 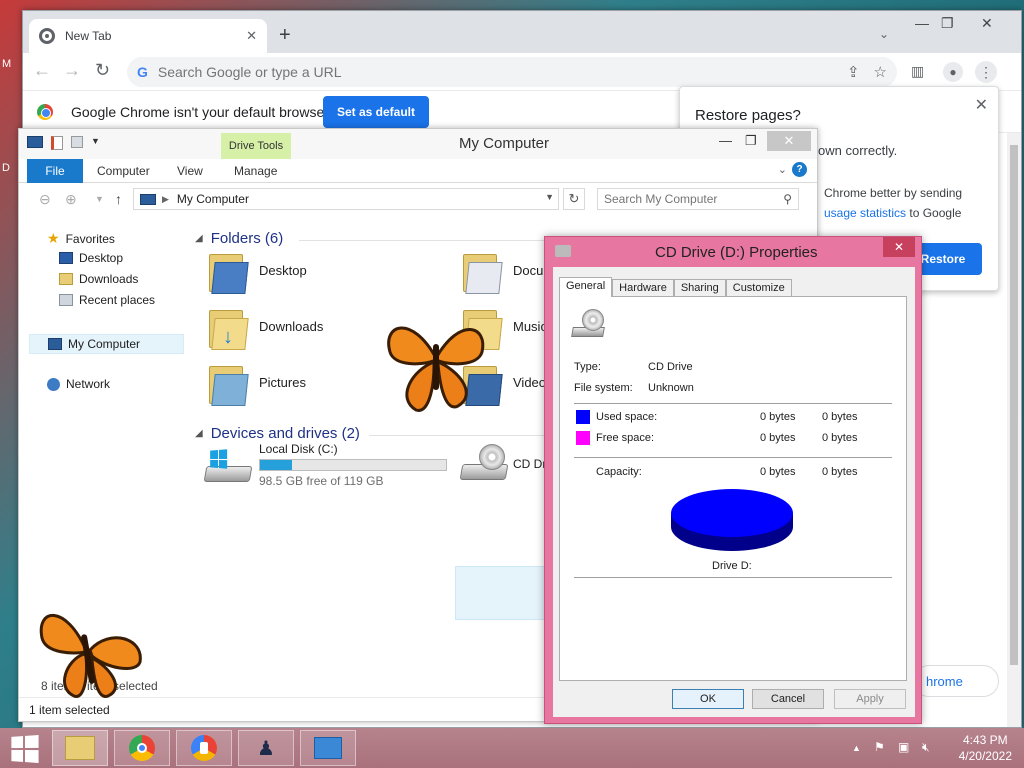 What do you see at coordinates (77, 142) in the screenshot?
I see `new-folder-icon` at bounding box center [77, 142].